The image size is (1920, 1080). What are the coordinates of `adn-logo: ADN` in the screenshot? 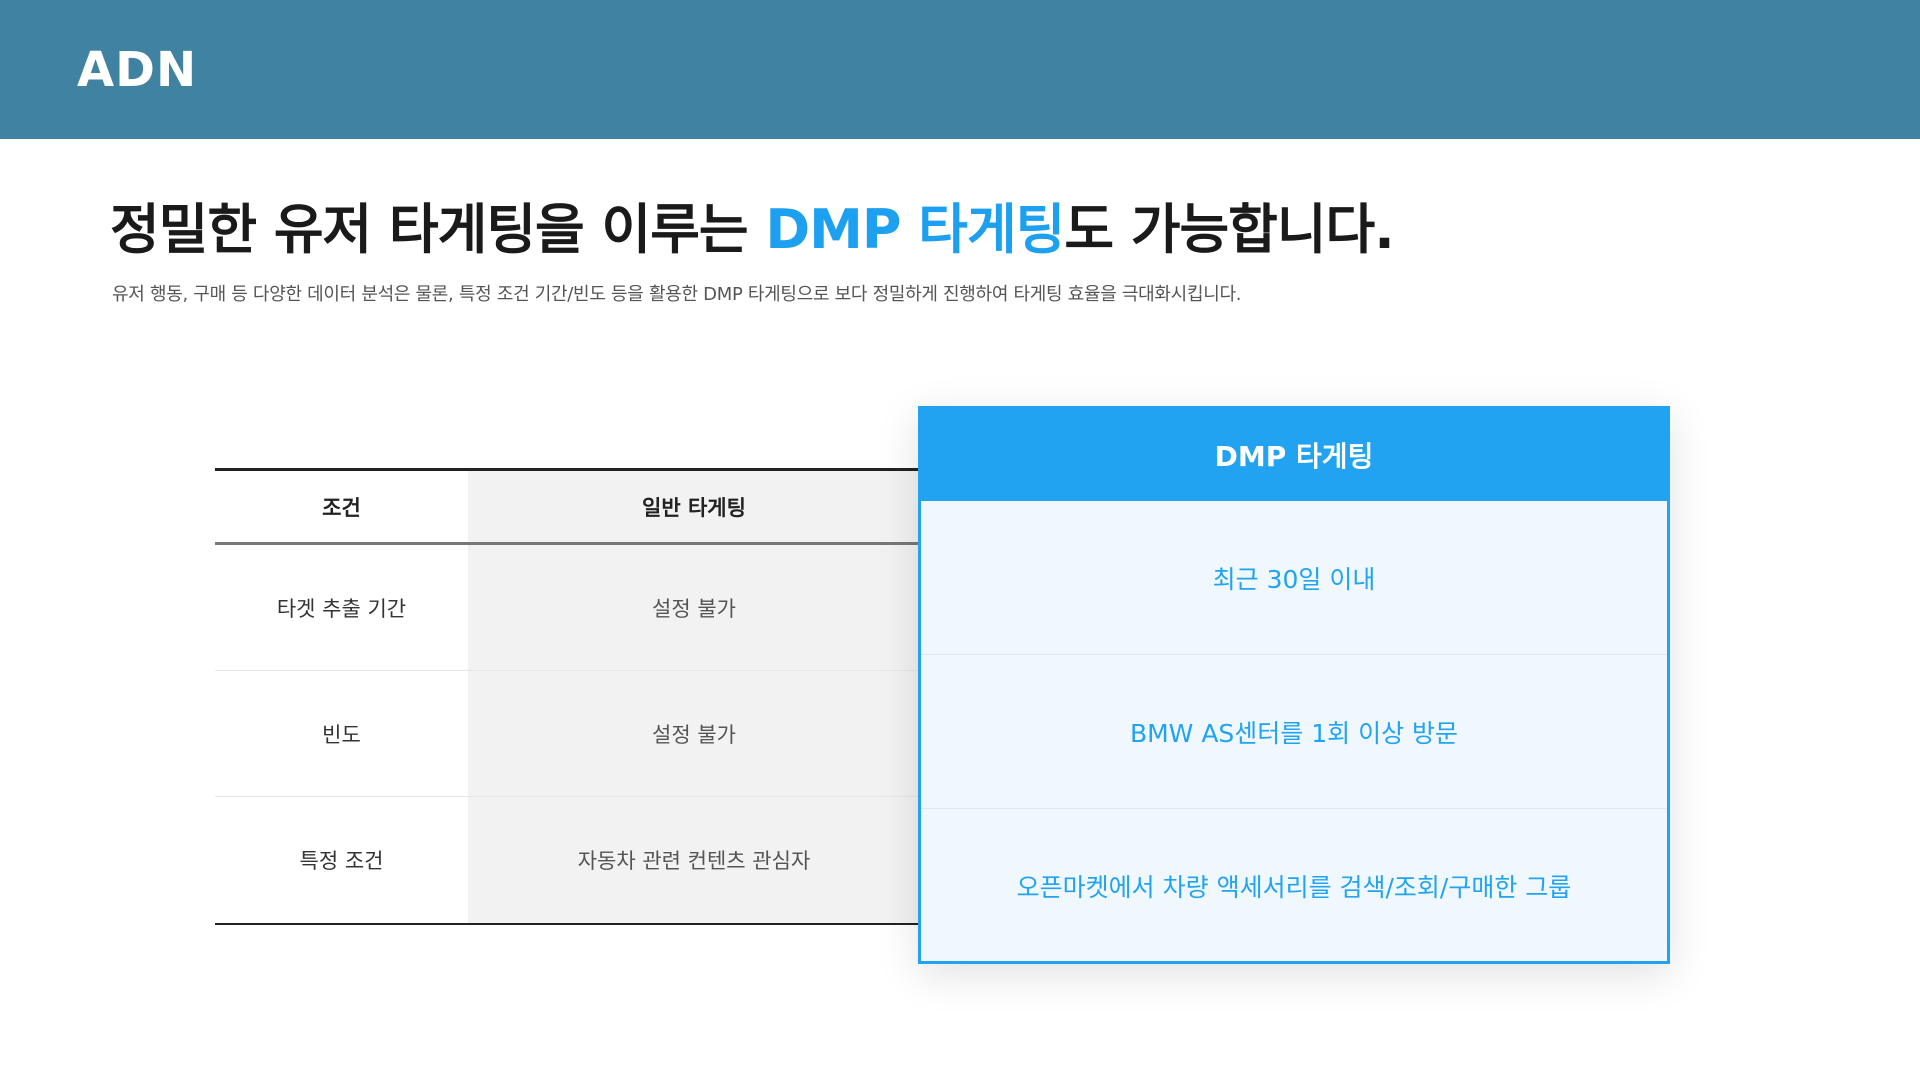 It's located at (137, 70).